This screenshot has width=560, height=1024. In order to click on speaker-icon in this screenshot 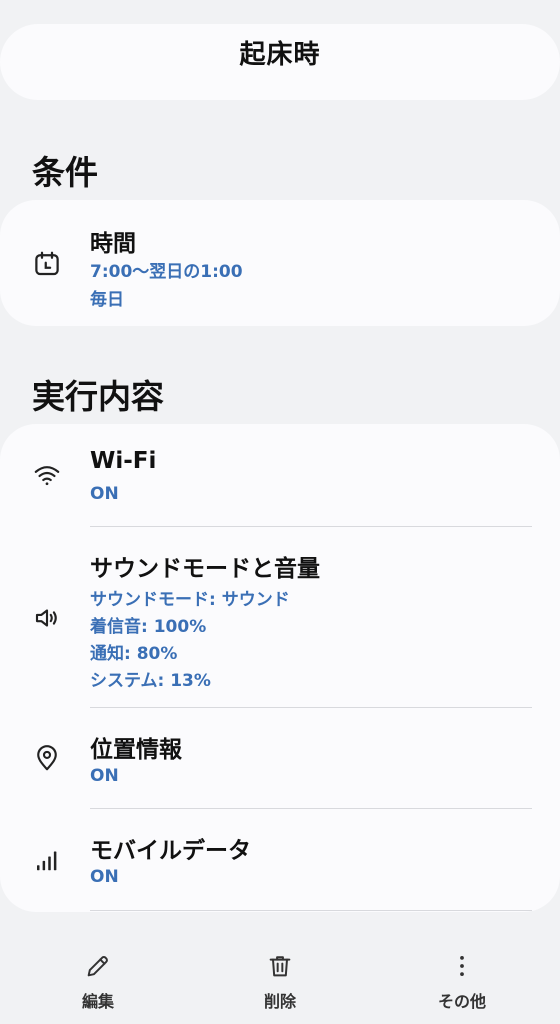, I will do `click(47, 618)`.